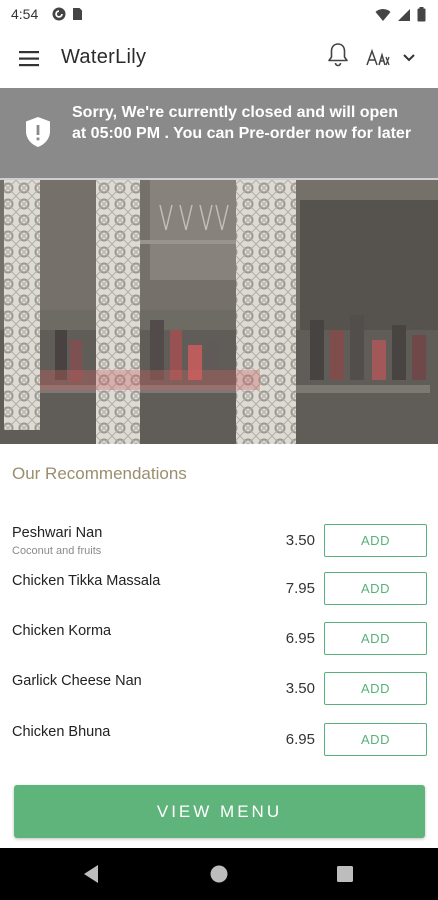 The height and width of the screenshot is (900, 438). Describe the element at coordinates (91, 874) in the screenshot. I see `back-icon` at that location.